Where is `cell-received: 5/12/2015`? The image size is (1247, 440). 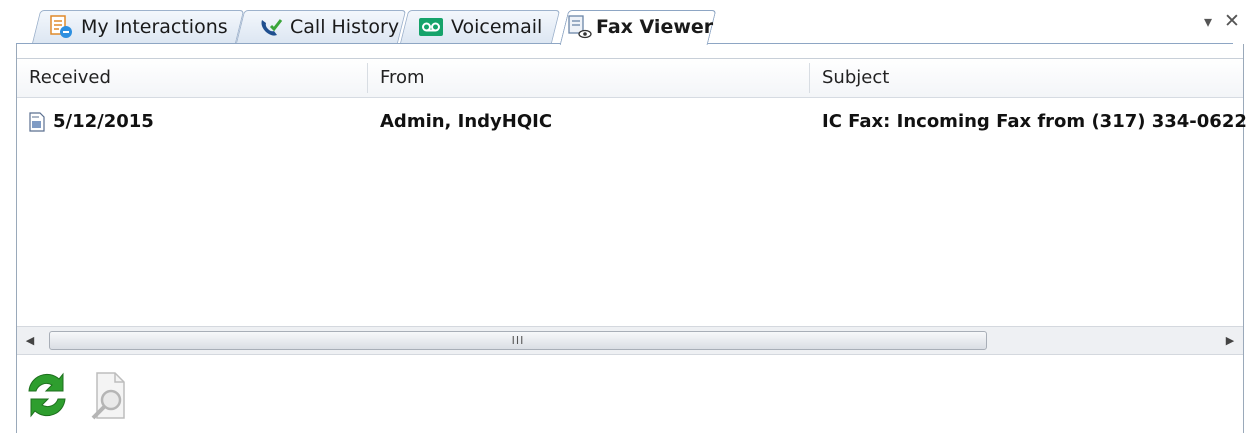
cell-received: 5/12/2015 is located at coordinates (103, 121).